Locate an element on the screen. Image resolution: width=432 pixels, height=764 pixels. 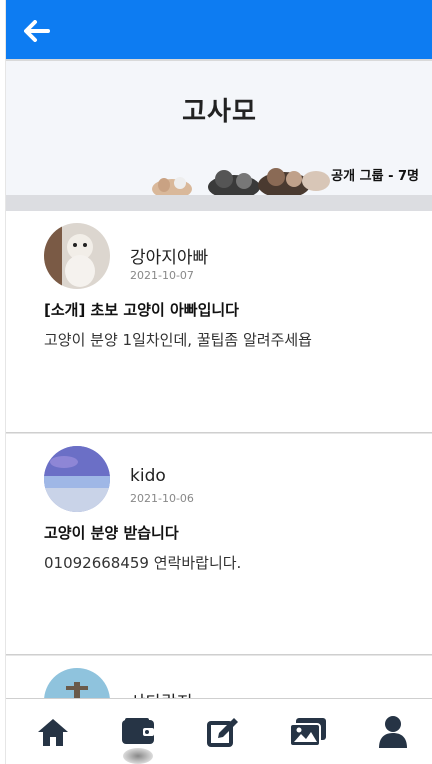
profile-icon is located at coordinates (393, 731).